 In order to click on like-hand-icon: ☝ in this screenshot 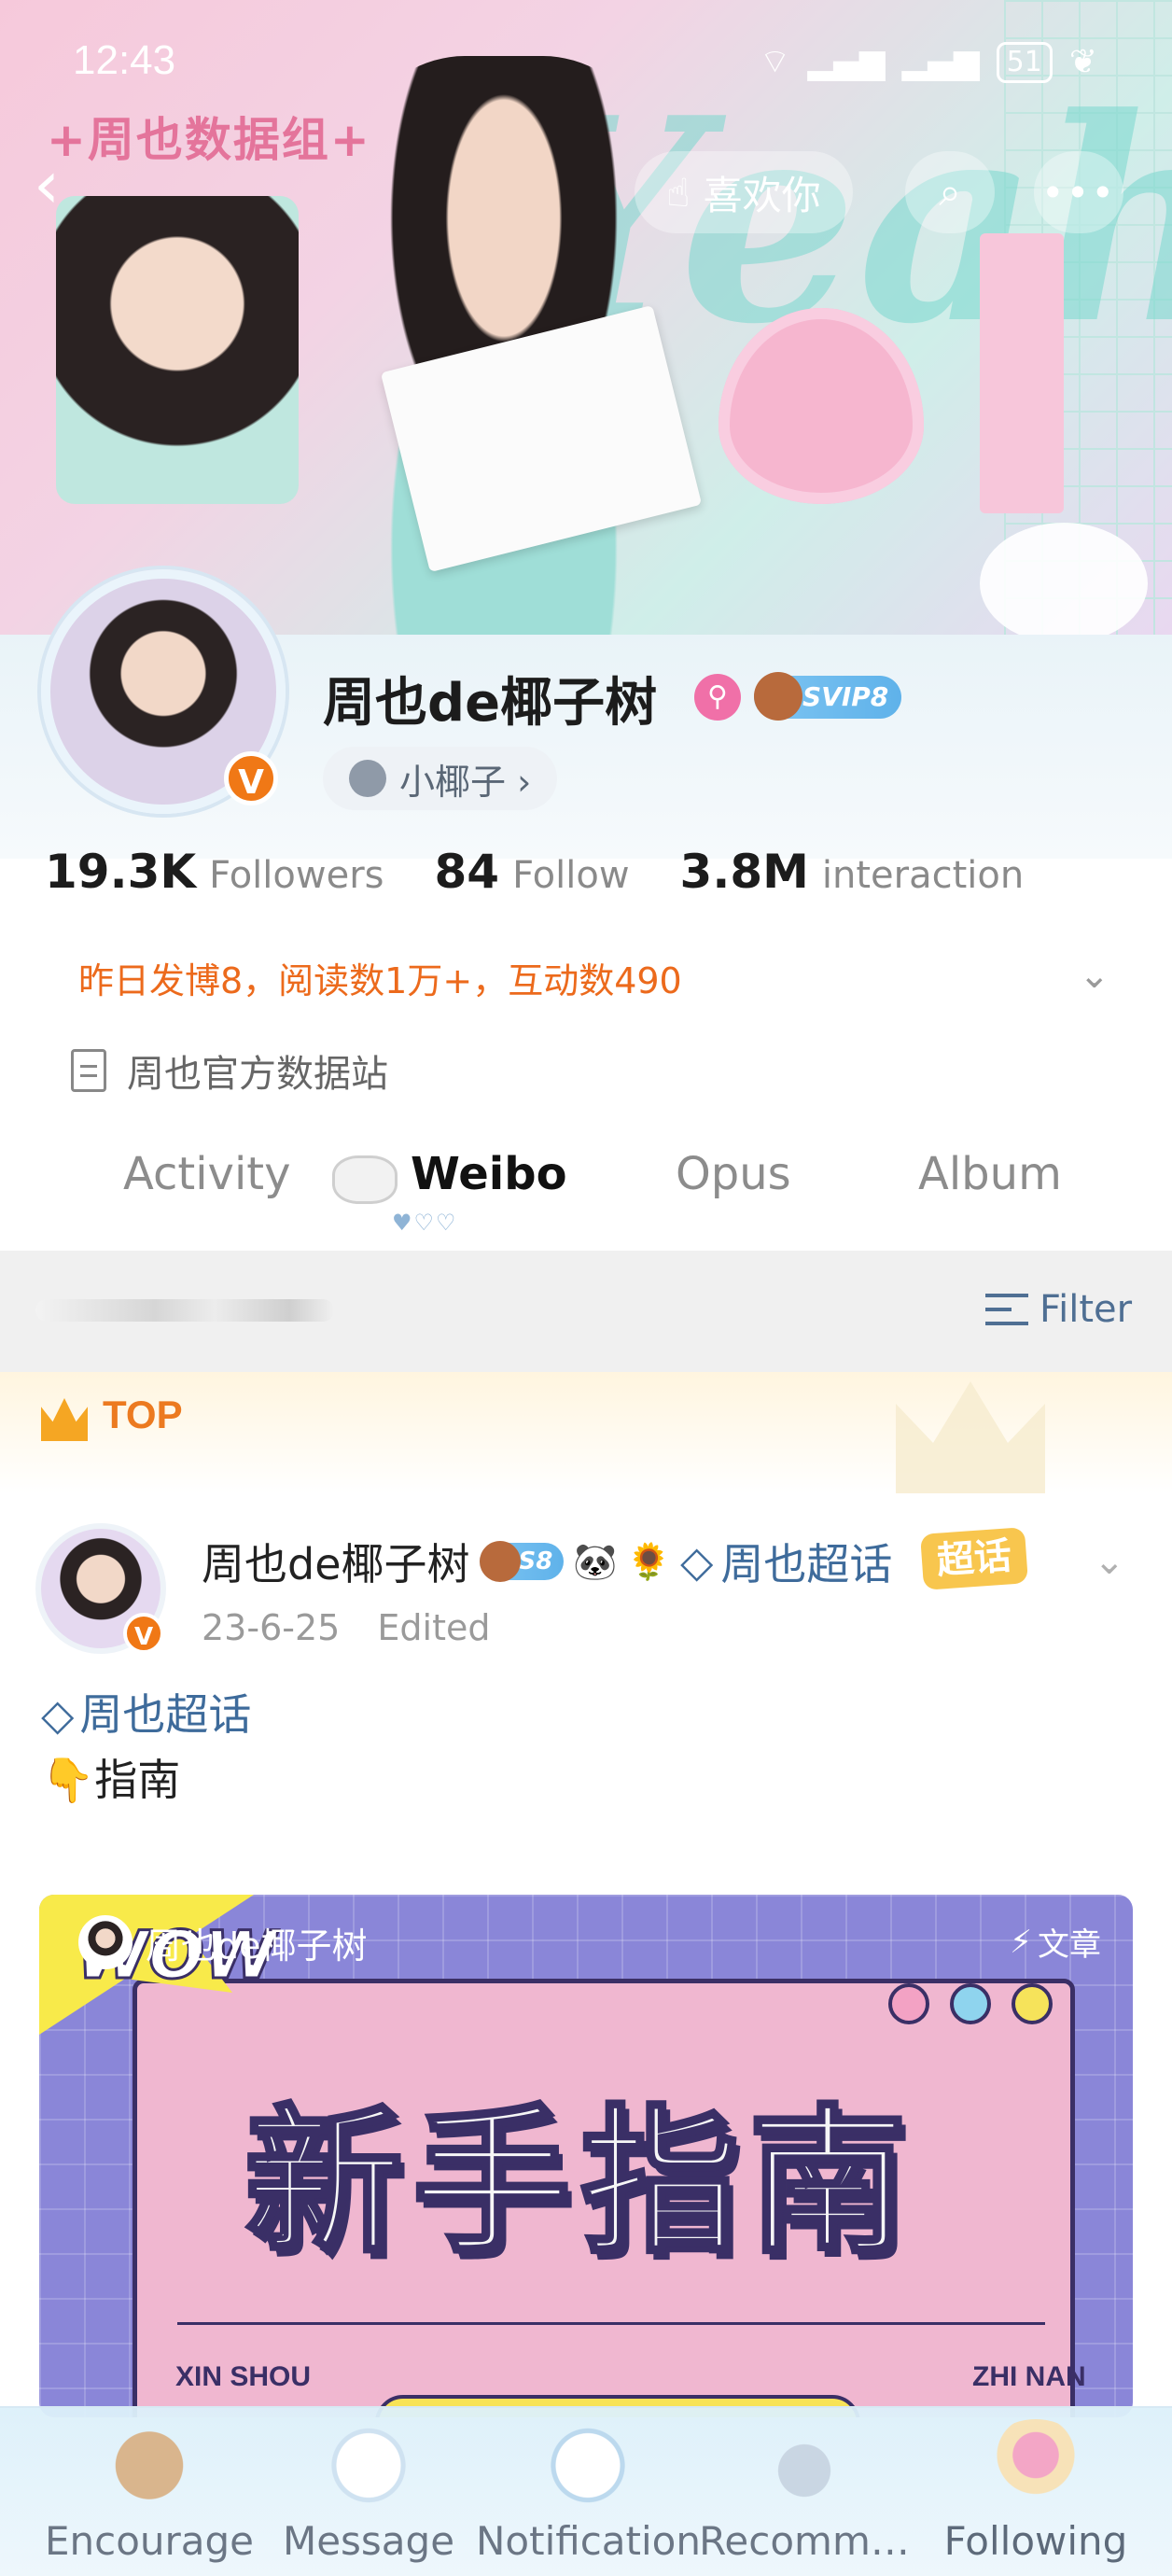, I will do `click(678, 192)`.